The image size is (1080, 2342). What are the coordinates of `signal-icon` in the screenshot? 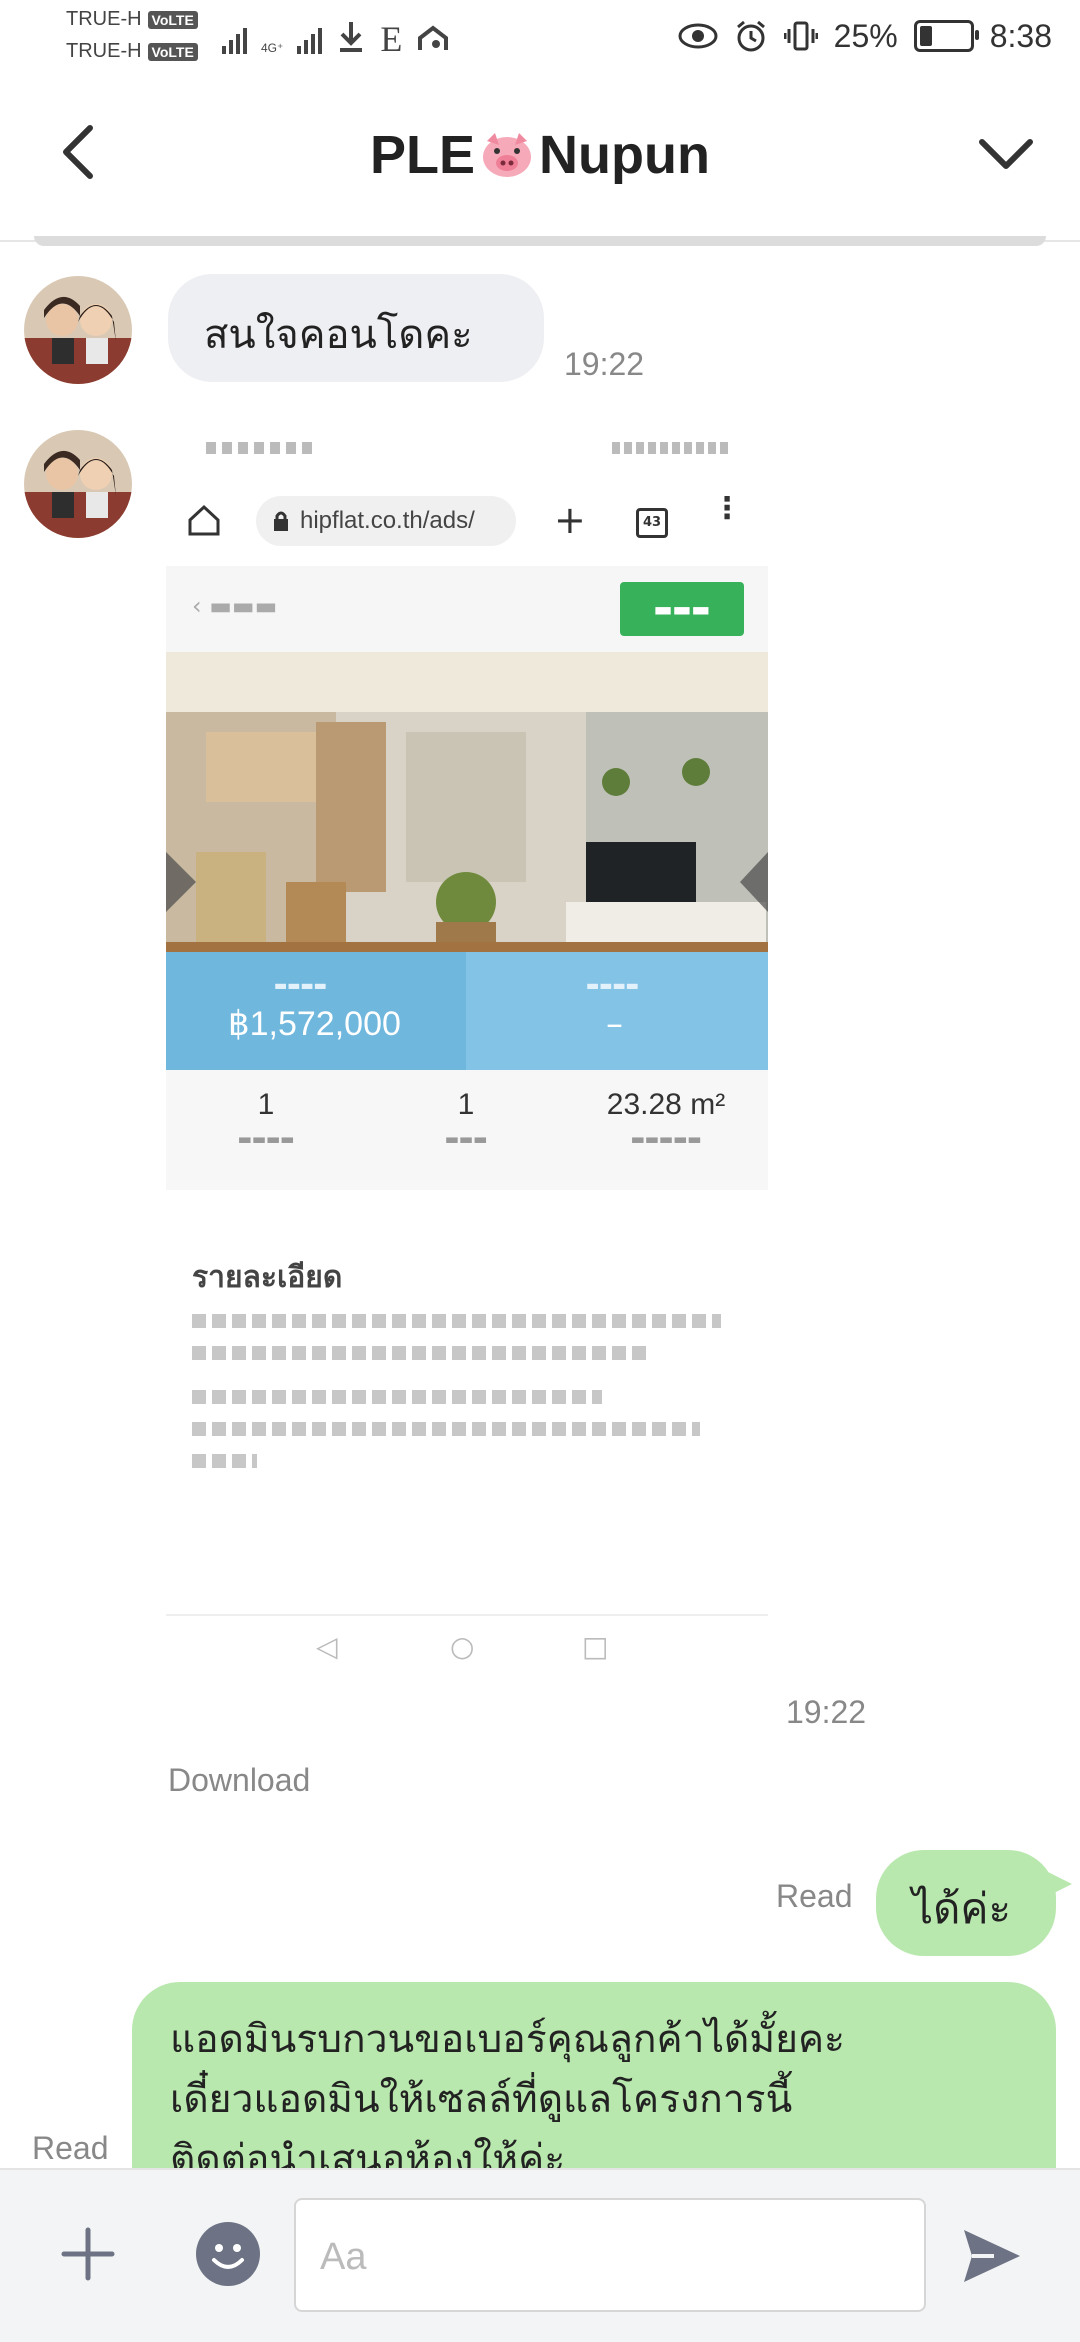 It's located at (234, 40).